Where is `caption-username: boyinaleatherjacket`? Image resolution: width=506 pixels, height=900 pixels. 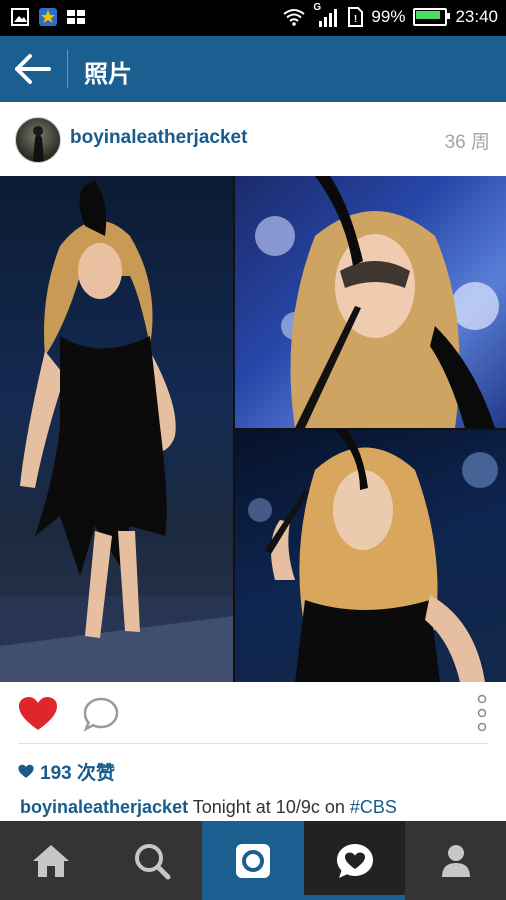 caption-username: boyinaleatherjacket is located at coordinates (104, 807).